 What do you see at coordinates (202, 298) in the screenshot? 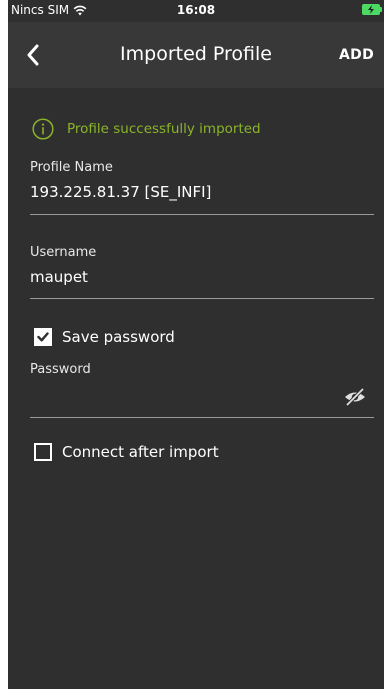
I see `username-underline` at bounding box center [202, 298].